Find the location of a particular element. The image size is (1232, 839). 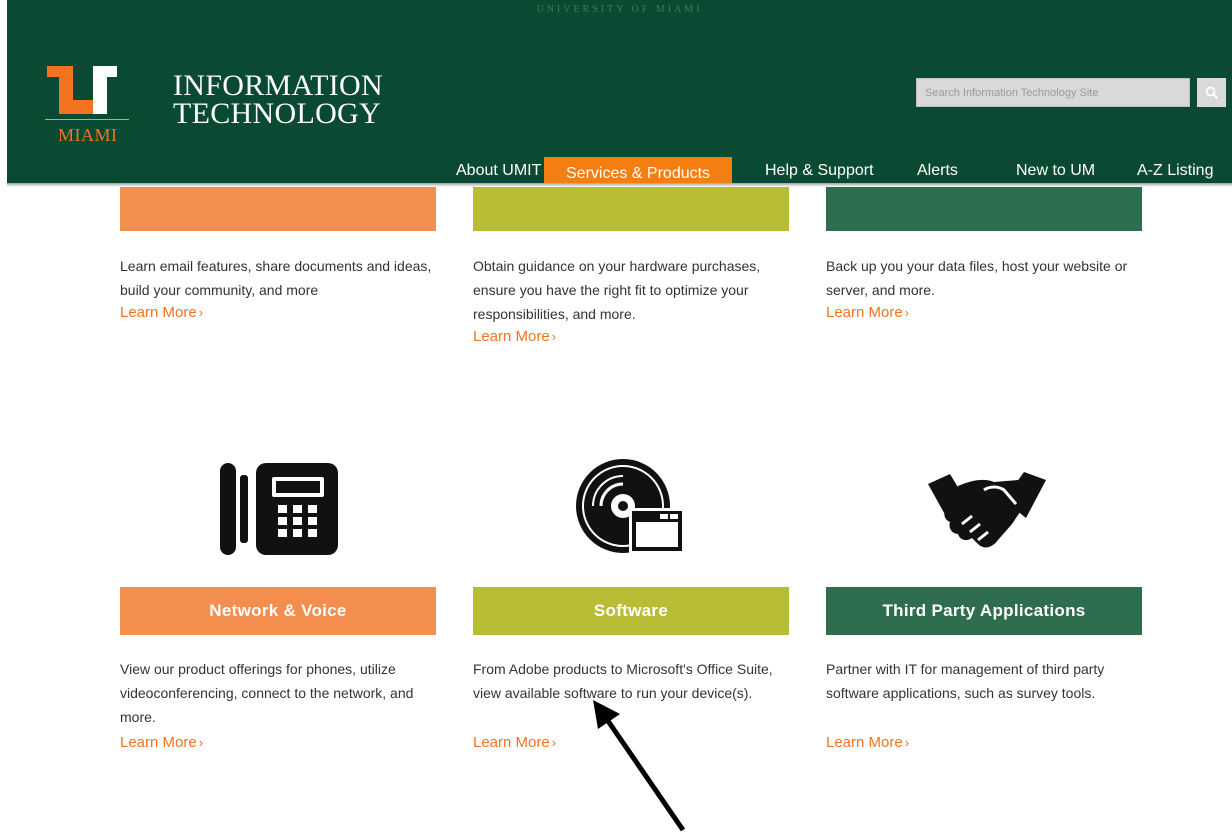

search-icon is located at coordinates (1211, 92).